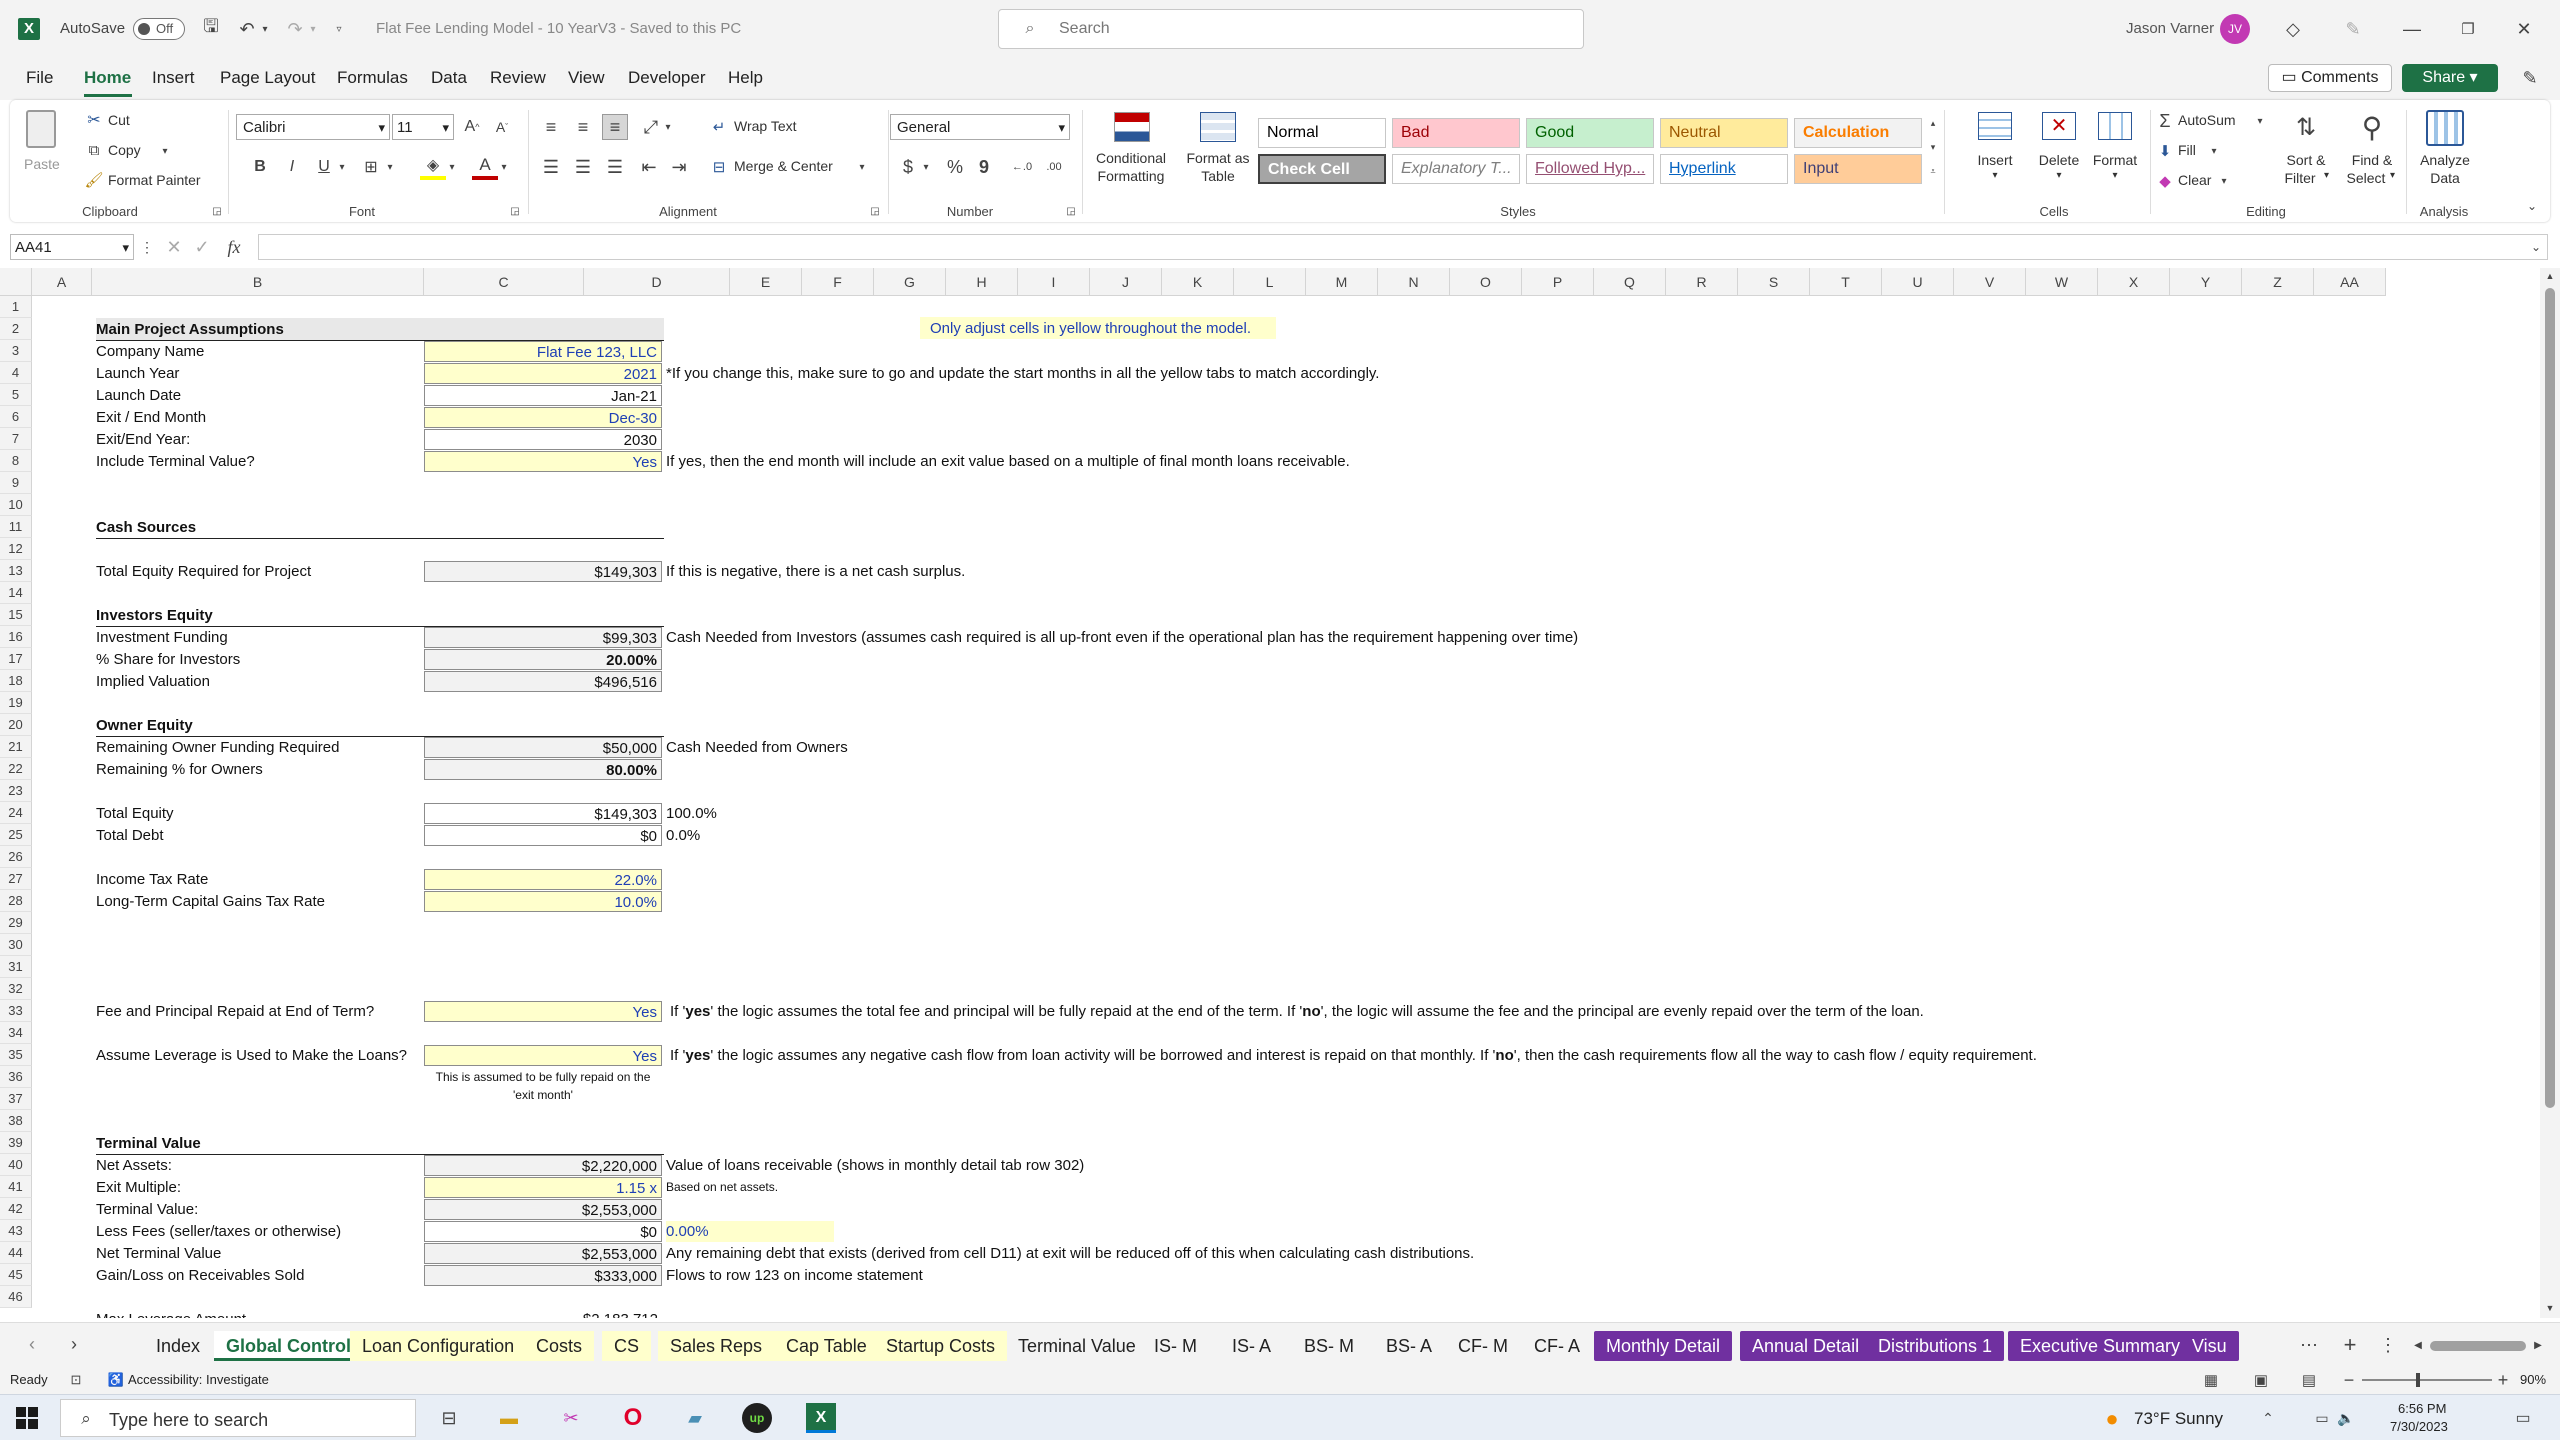 This screenshot has height=1440, width=2560. What do you see at coordinates (543, 659) in the screenshot?
I see `investor-share-value: 20.00%` at bounding box center [543, 659].